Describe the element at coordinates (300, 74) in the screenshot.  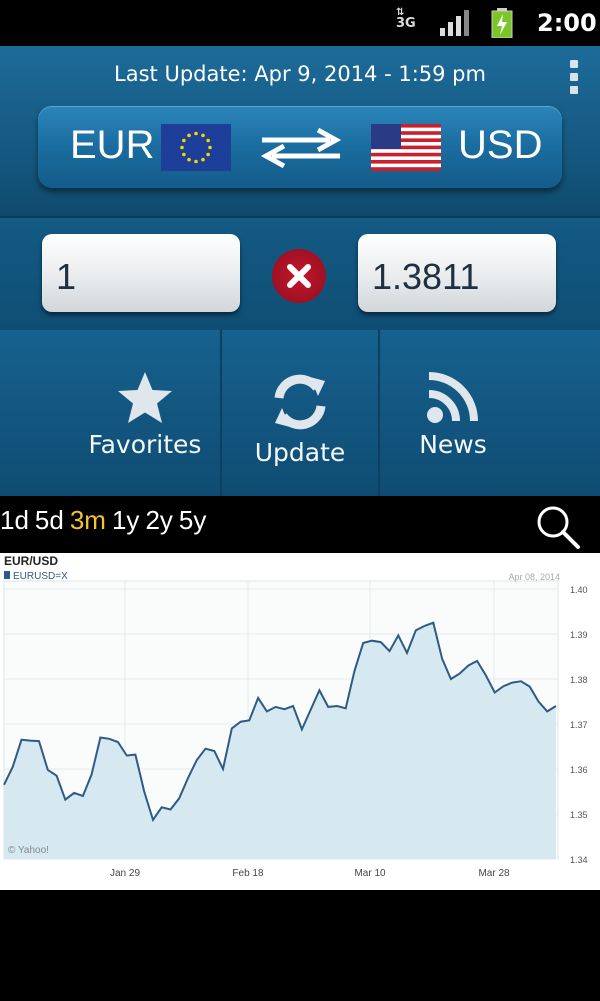
I see `last-update-text: Last Update: Apr 9, 2014 - 1:59 pm` at that location.